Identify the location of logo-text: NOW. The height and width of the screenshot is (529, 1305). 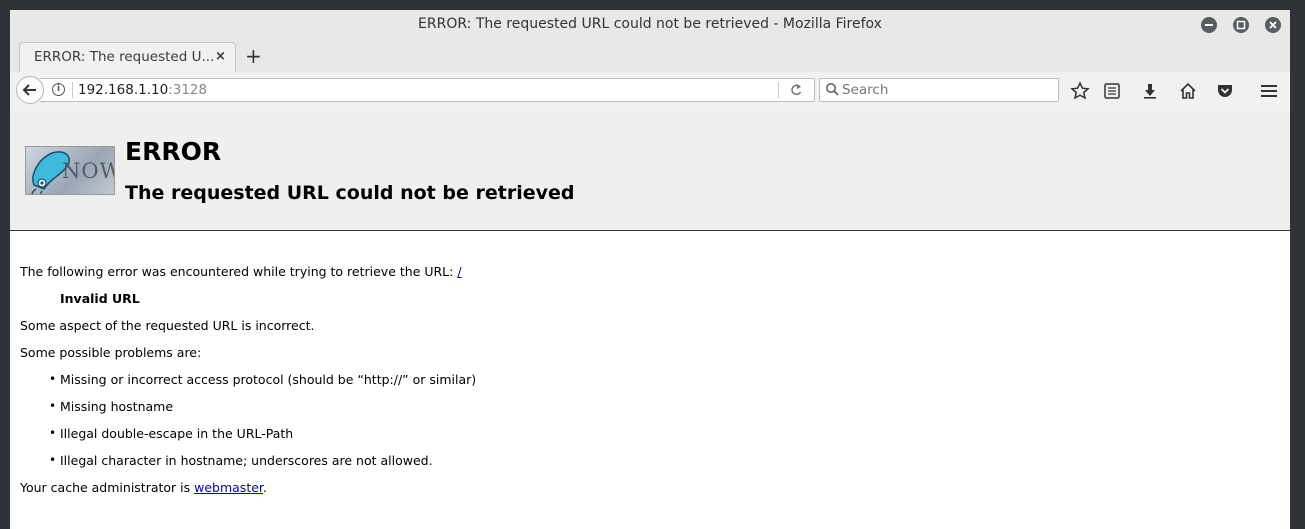
(88, 171).